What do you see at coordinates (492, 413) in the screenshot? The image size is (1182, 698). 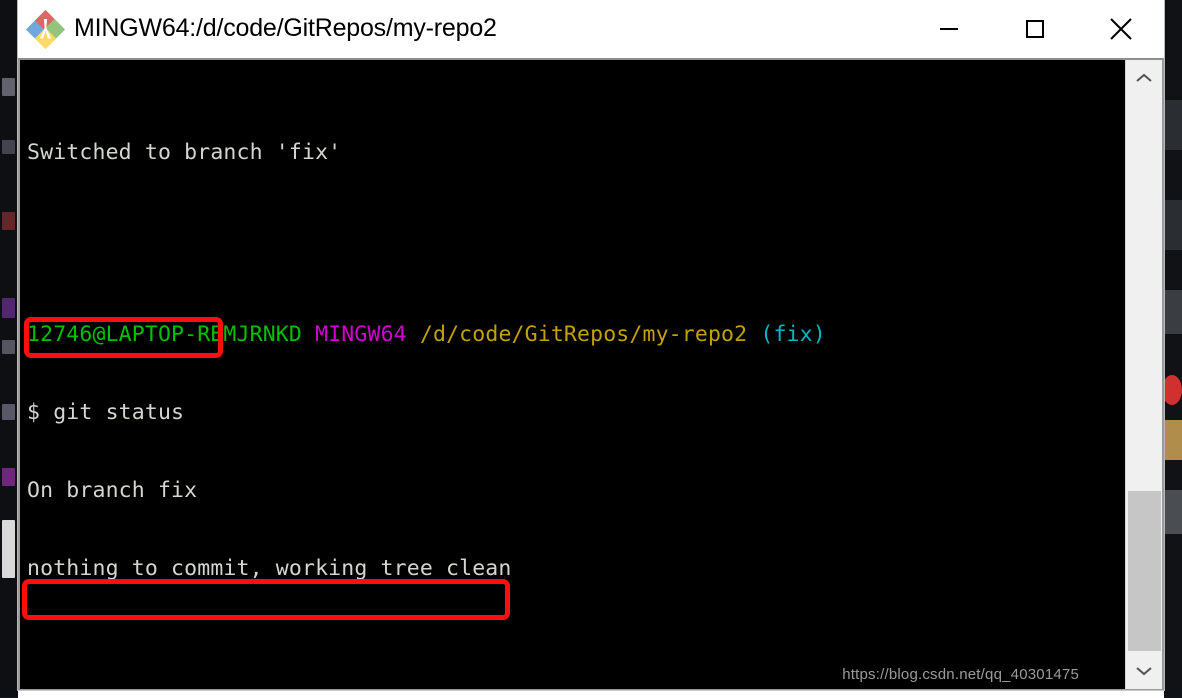 I see `terminal-command-line: $ git status` at bounding box center [492, 413].